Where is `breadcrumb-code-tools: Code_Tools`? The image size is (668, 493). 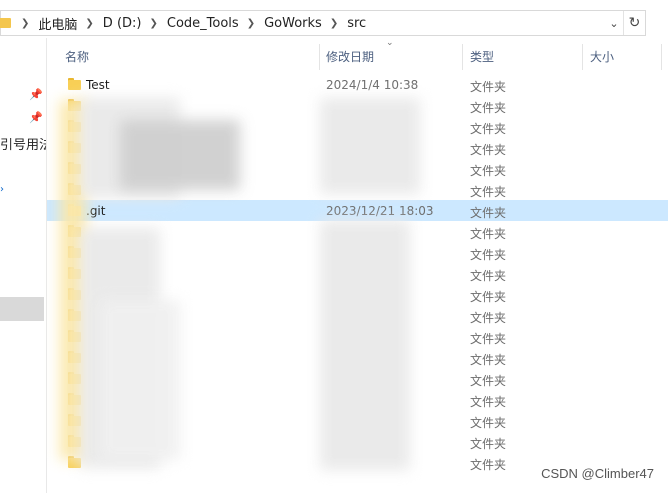 breadcrumb-code-tools: Code_Tools is located at coordinates (203, 23).